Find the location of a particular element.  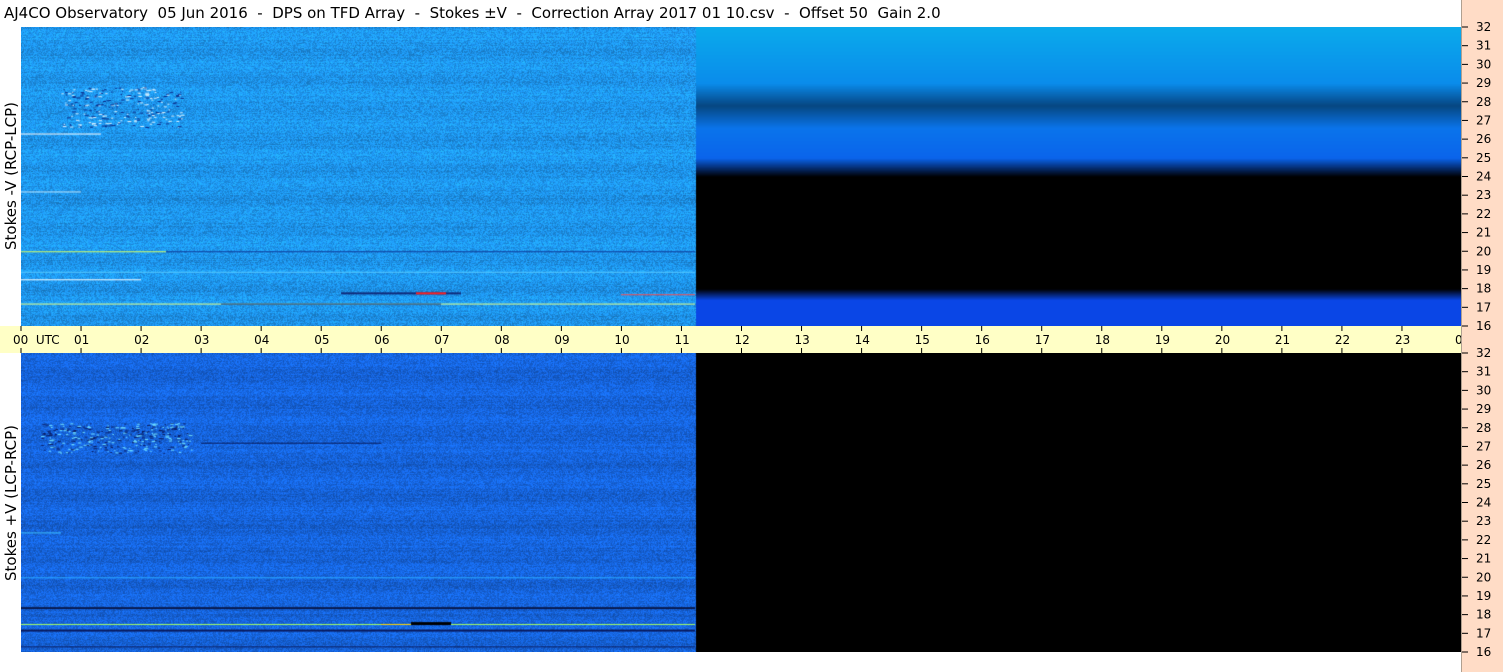

freq-tick-label-top: 16 is located at coordinates (1483, 326).